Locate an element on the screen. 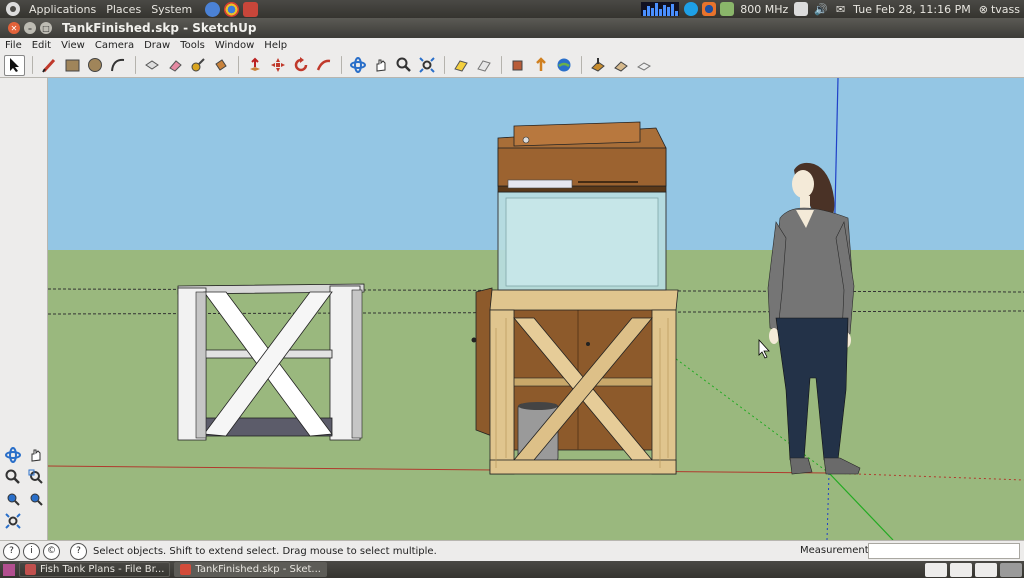  firefox-icon is located at coordinates (709, 9).